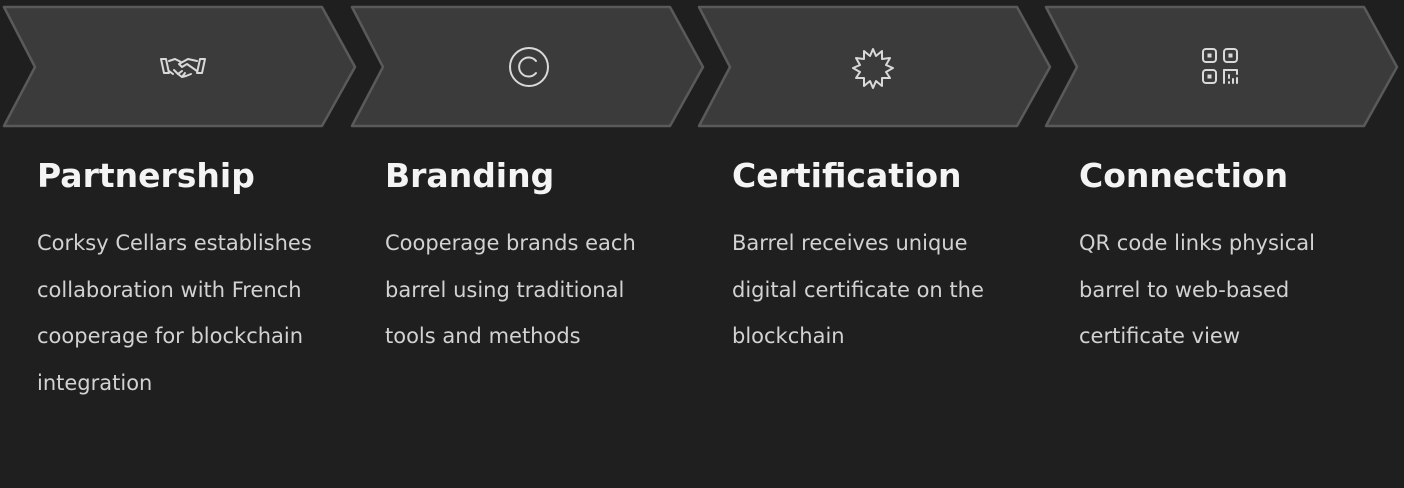  What do you see at coordinates (1184, 175) in the screenshot?
I see `step-title: Connection` at bounding box center [1184, 175].